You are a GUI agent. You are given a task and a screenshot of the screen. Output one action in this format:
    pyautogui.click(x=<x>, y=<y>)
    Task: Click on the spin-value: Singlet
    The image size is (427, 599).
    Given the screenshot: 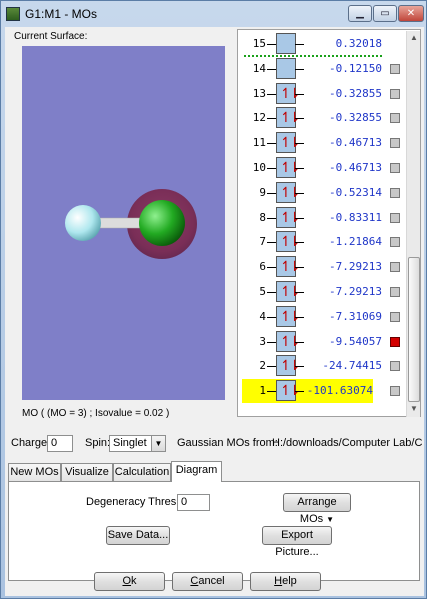 What is the action you would take?
    pyautogui.click(x=130, y=443)
    